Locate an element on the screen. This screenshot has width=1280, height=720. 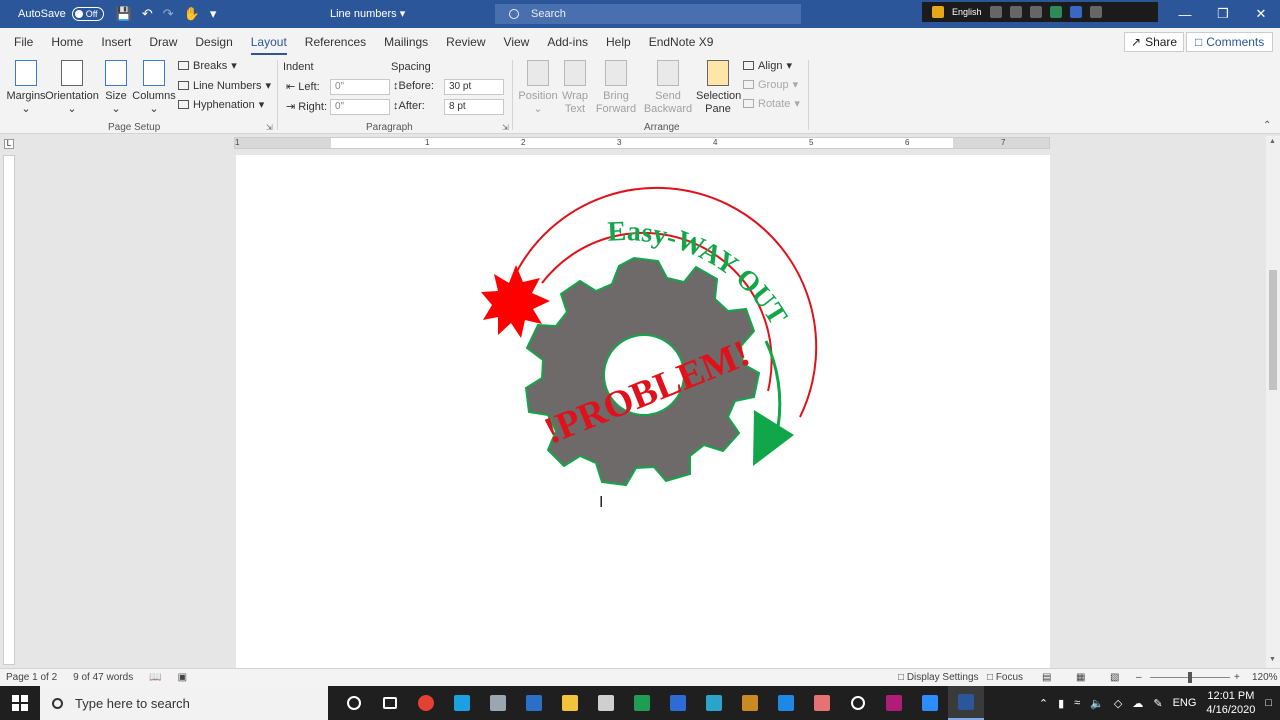
spacing-before-input: 30 pt is located at coordinates (474, 87).